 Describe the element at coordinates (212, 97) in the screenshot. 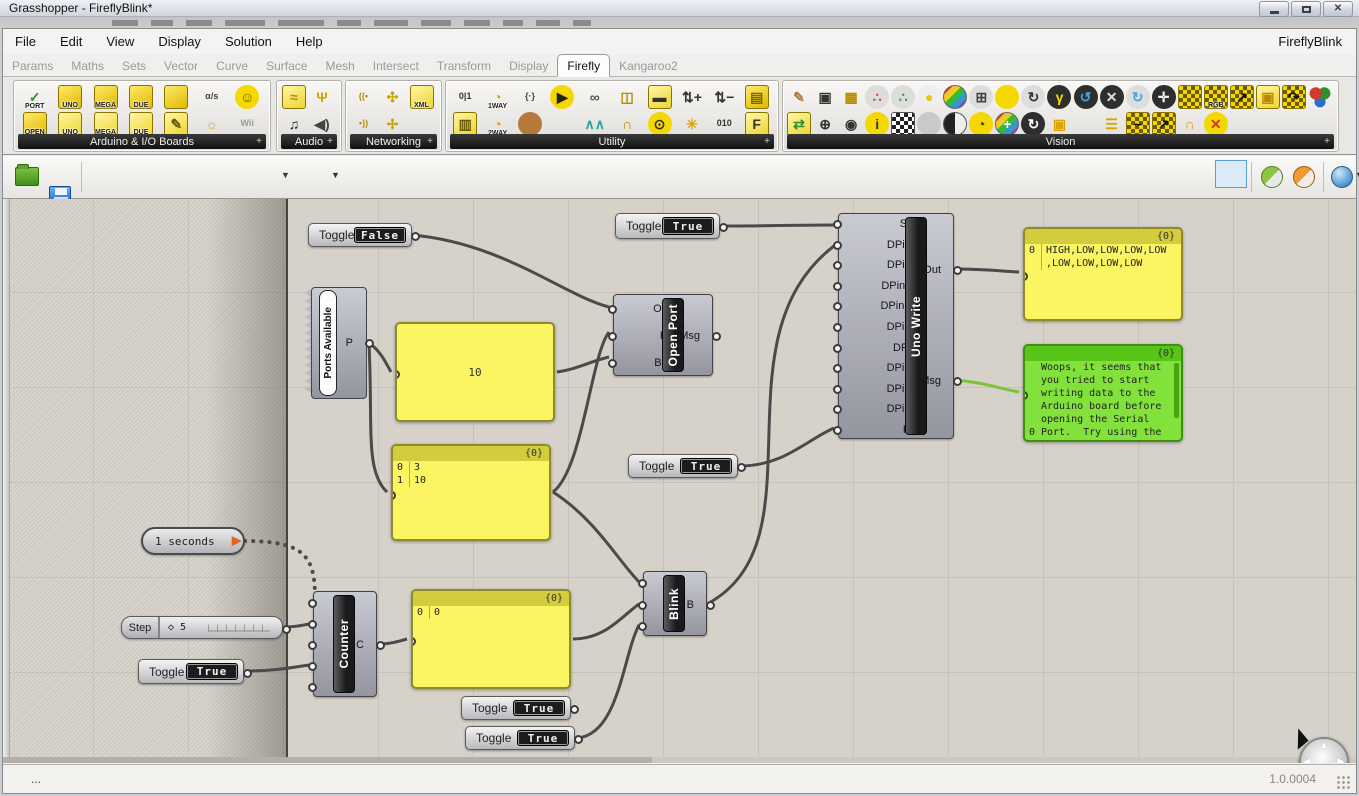

I see `serial-string-icon: α/s` at that location.